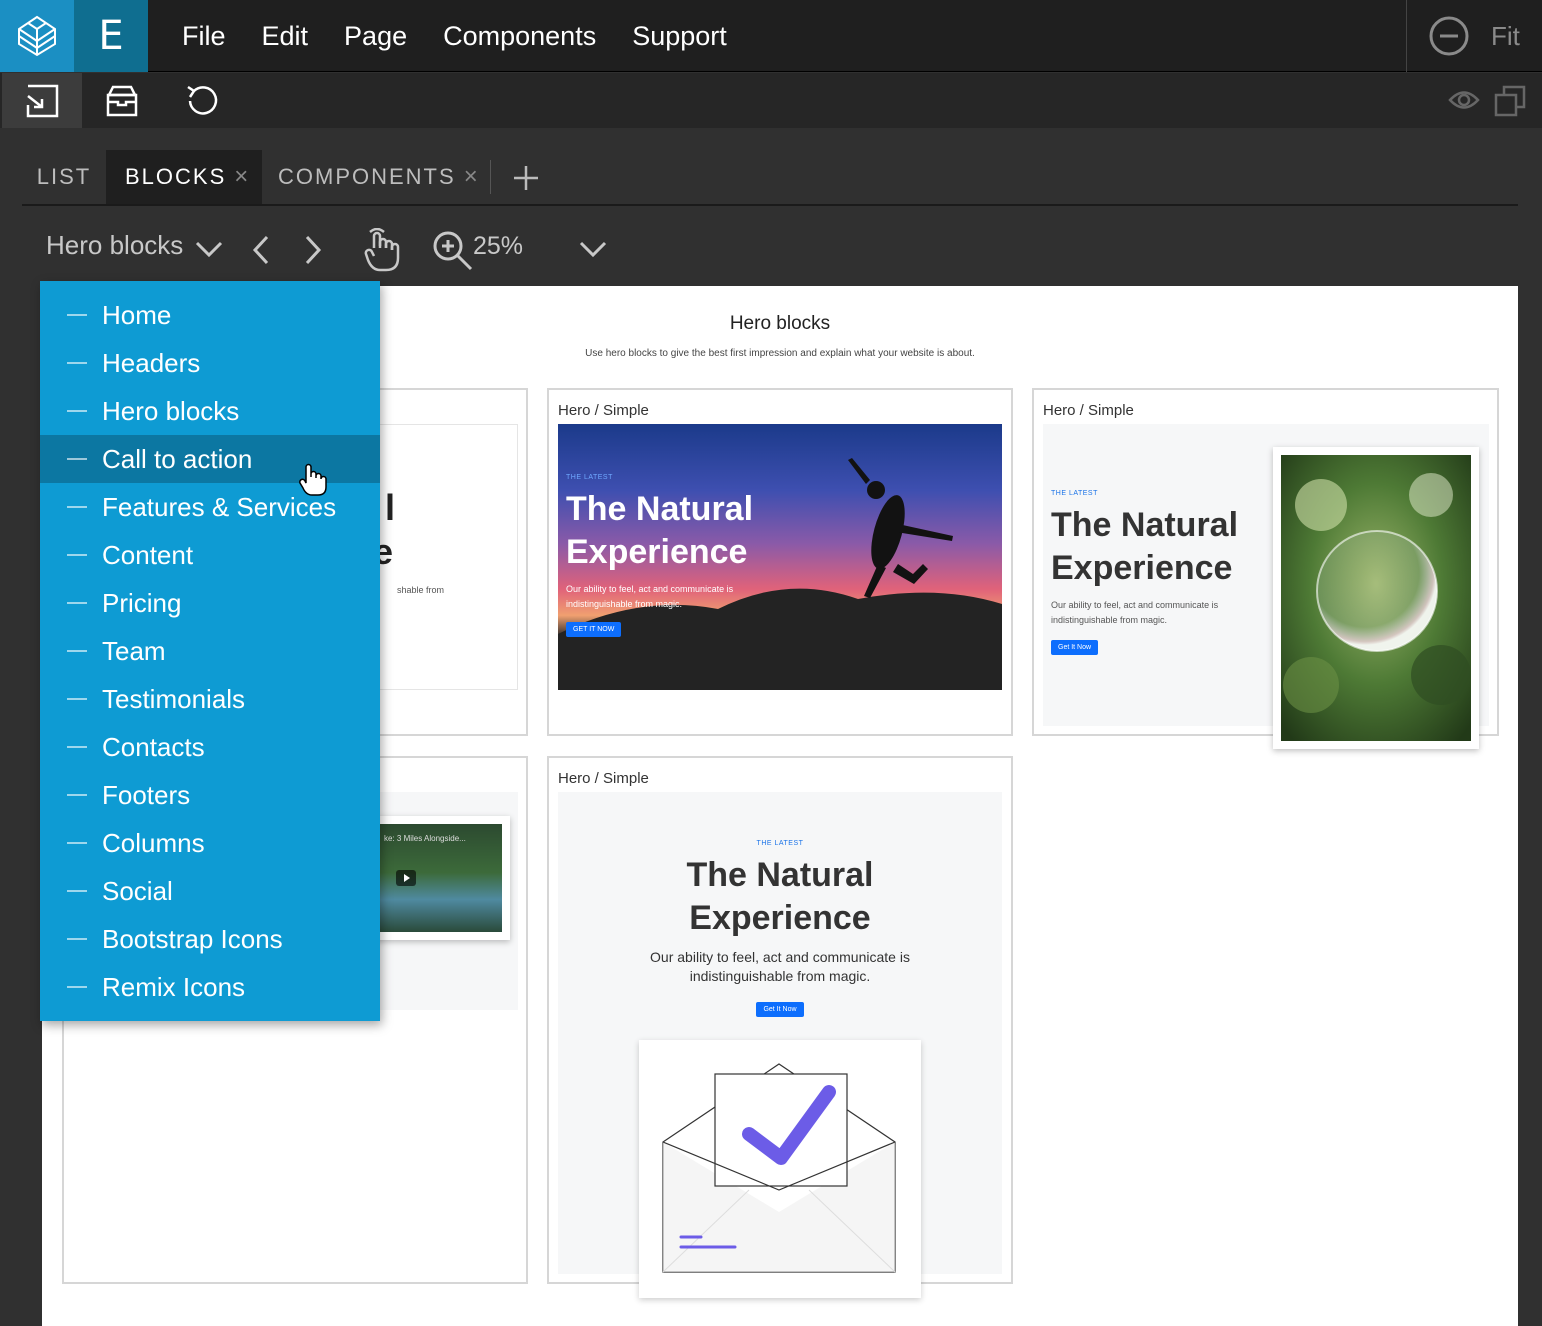  Describe the element at coordinates (137, 314) in the screenshot. I see `dropdown-item-label: Home` at that location.